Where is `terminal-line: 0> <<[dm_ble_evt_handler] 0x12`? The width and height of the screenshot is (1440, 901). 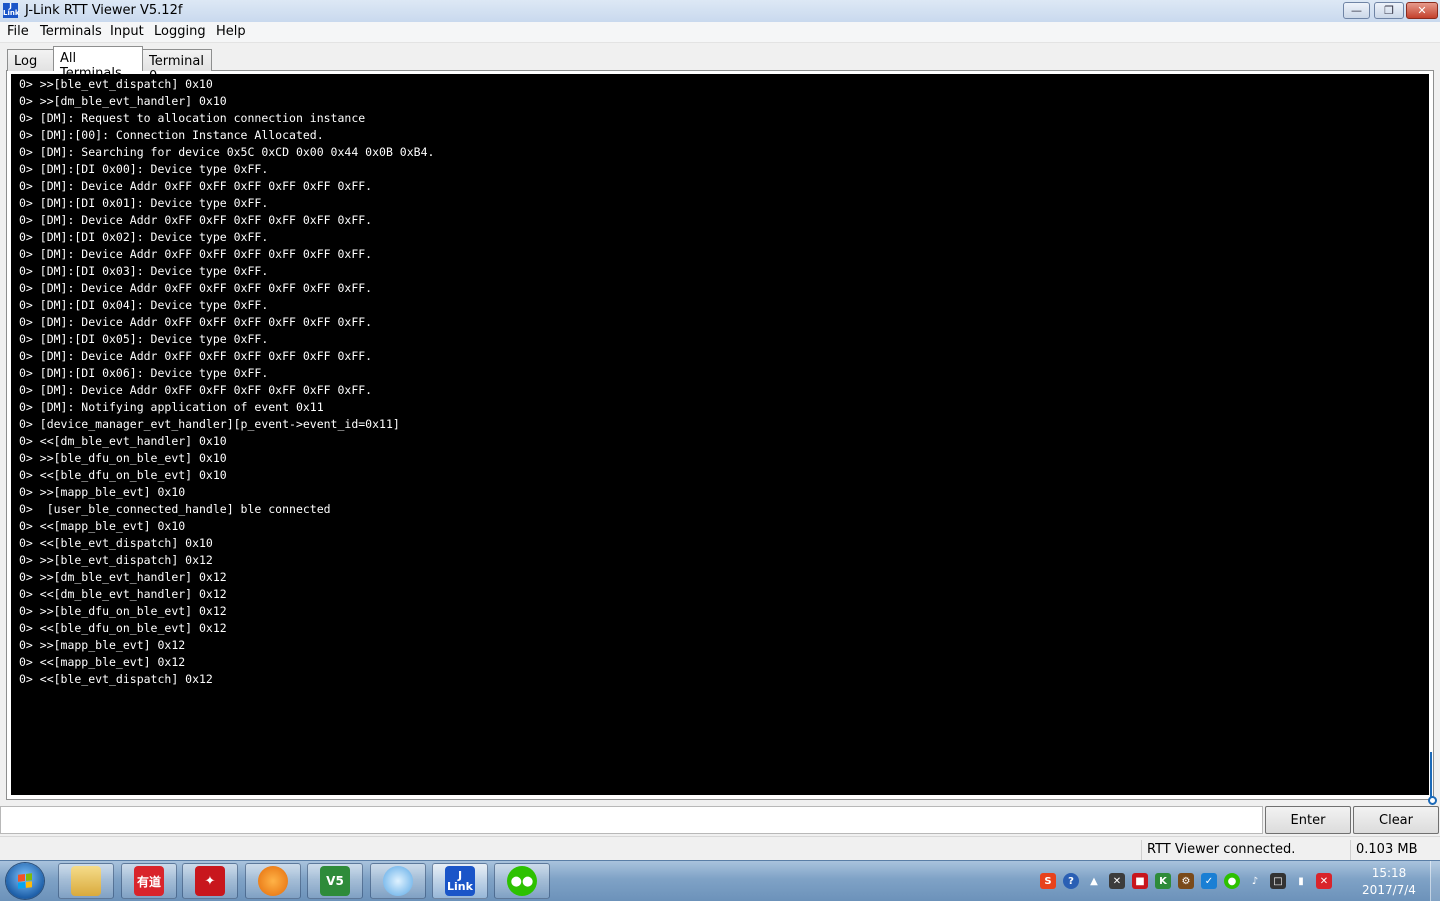
terminal-line: 0> <<[dm_ble_evt_handler] 0x12 is located at coordinates (123, 594).